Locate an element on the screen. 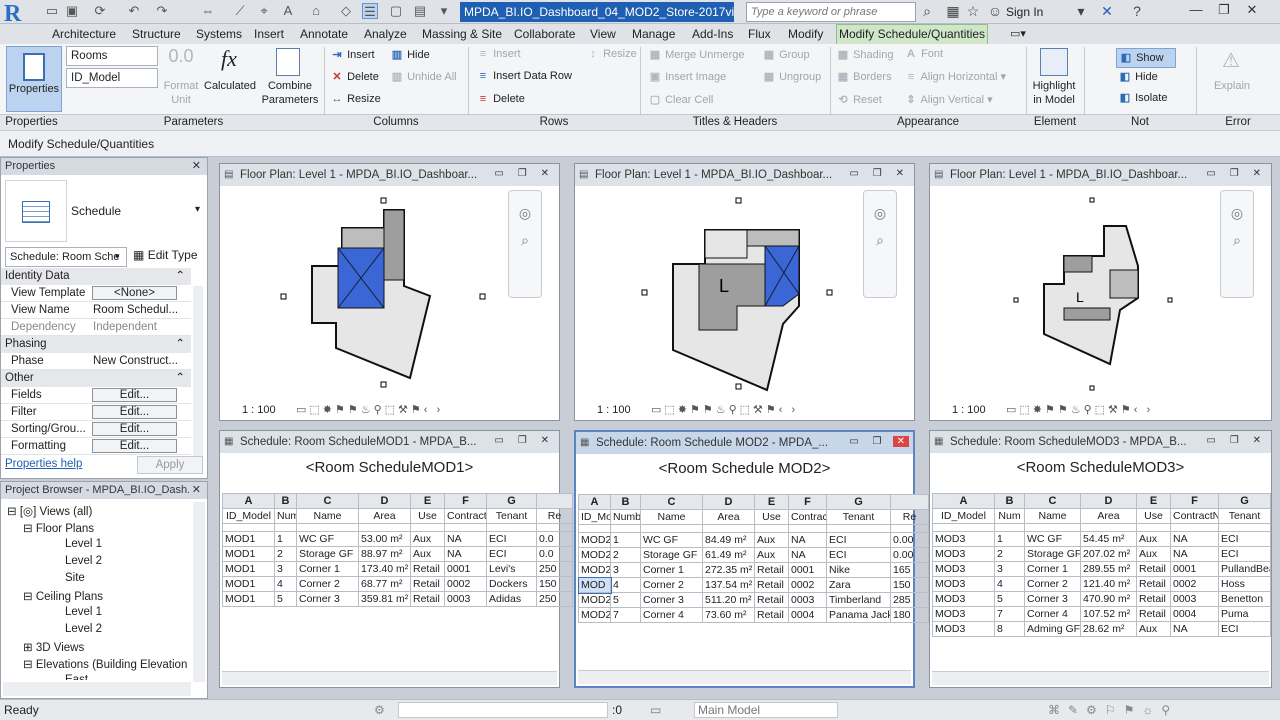  table-cell: 207.02 m² is located at coordinates (1108, 554).